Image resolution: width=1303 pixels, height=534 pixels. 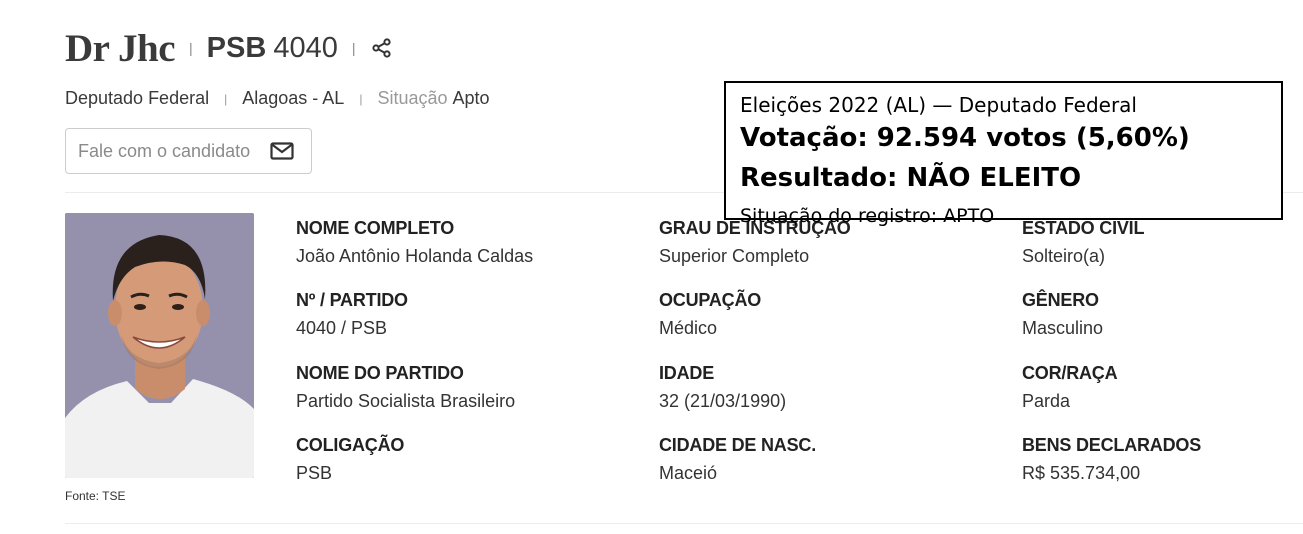 What do you see at coordinates (1070, 373) in the screenshot?
I see `field-label: COR/RAÇA` at bounding box center [1070, 373].